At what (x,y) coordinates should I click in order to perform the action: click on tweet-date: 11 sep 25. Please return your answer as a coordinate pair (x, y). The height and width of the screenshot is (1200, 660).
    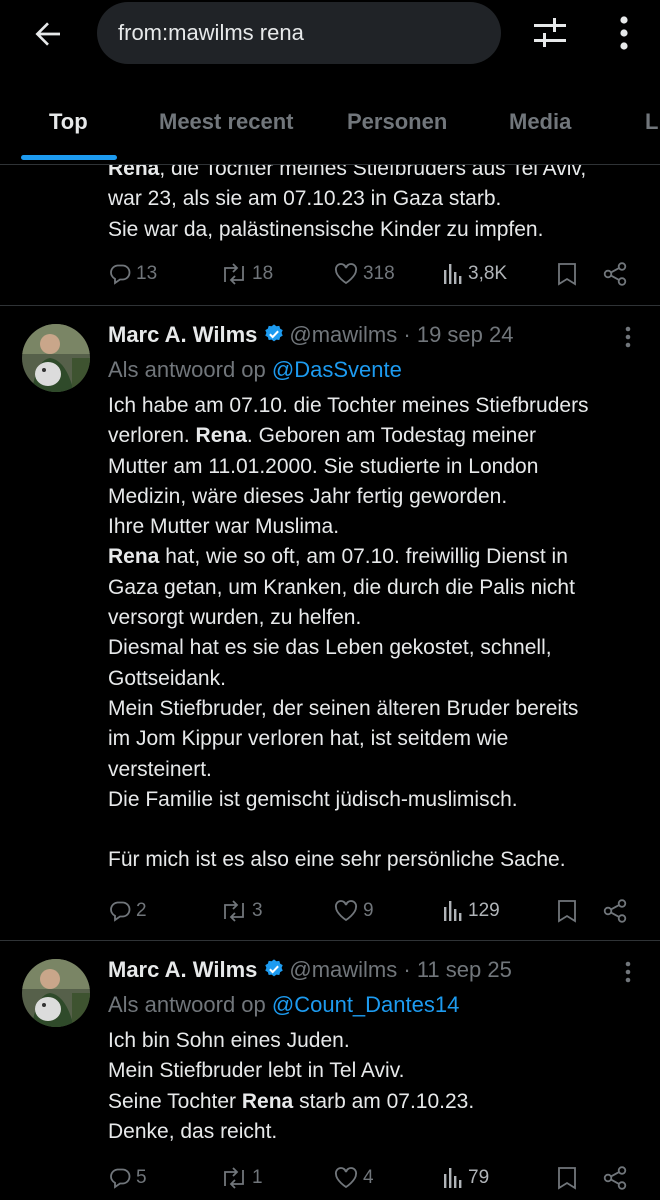
    Looking at the image, I should click on (464, 969).